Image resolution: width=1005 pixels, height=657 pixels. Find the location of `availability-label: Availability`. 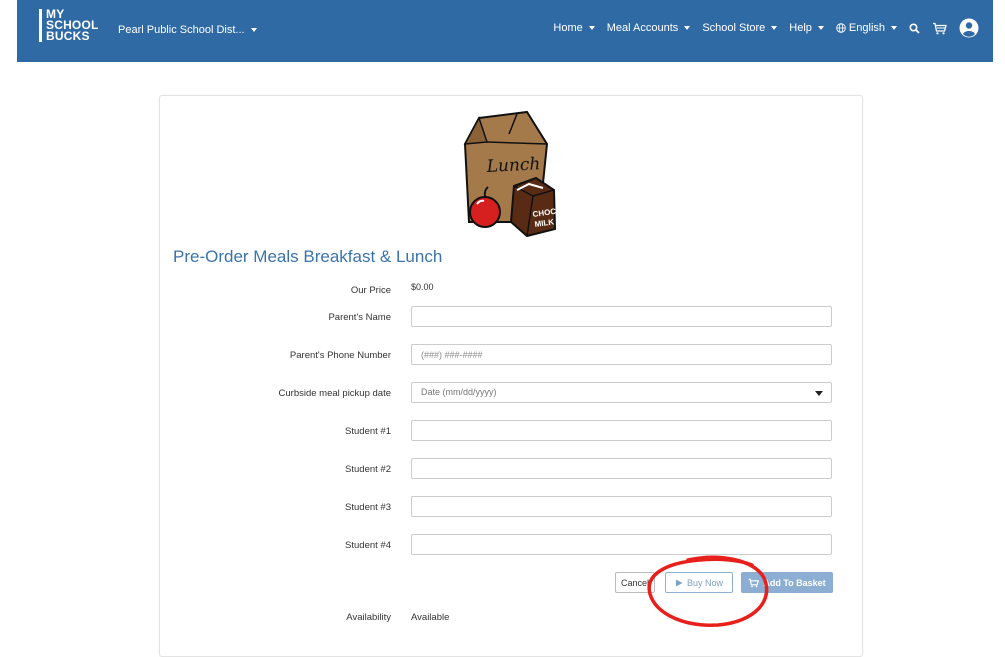

availability-label: Availability is located at coordinates (368, 617).